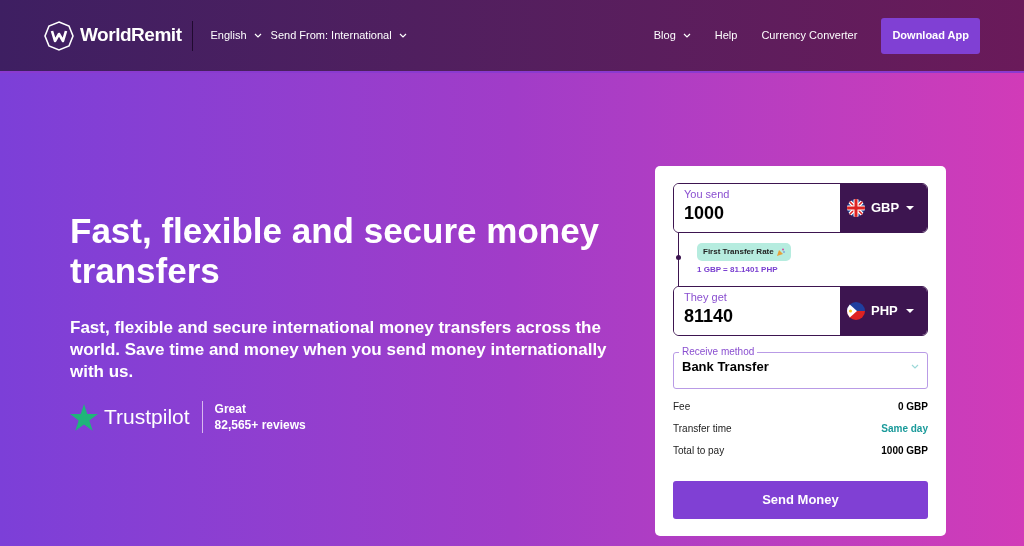 The image size is (1024, 546). Describe the element at coordinates (800, 368) in the screenshot. I see `receive-method-select: Receive method Bank Transfer` at that location.